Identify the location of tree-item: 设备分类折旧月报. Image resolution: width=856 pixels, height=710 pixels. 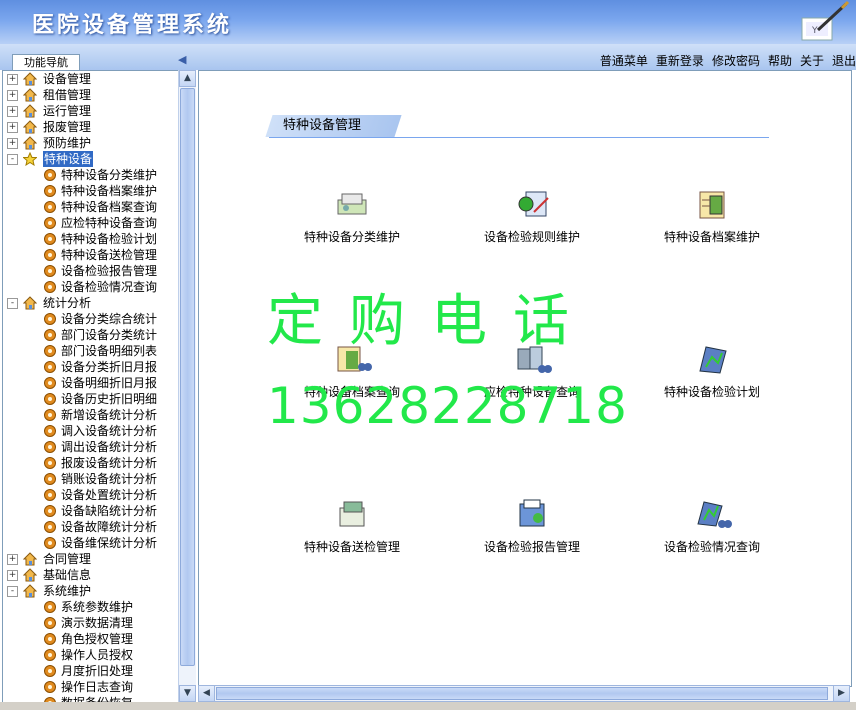
(91, 367).